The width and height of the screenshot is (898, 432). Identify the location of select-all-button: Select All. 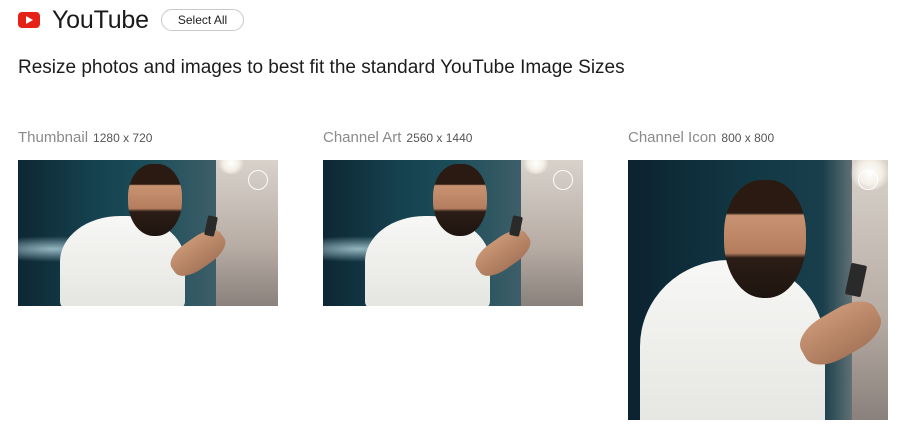
(202, 20).